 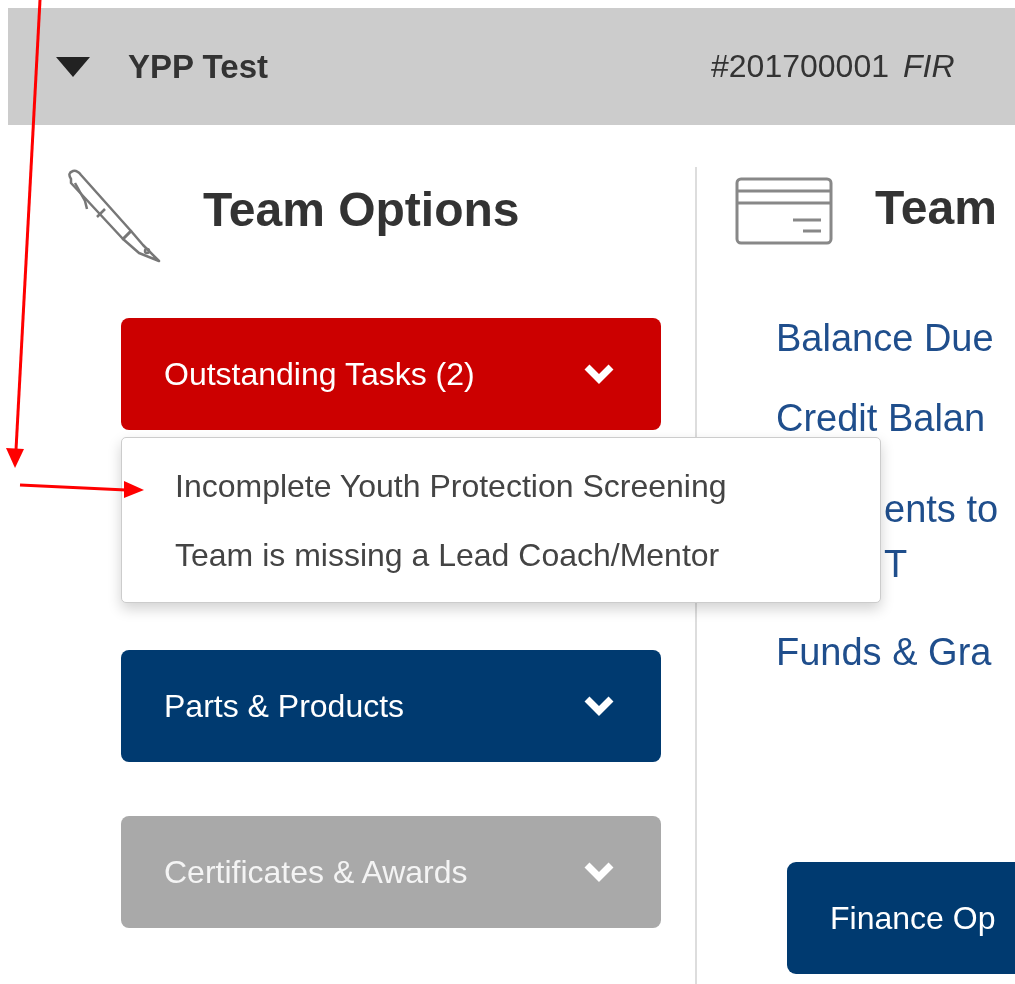 I want to click on team-status: FIR, so click(x=929, y=66).